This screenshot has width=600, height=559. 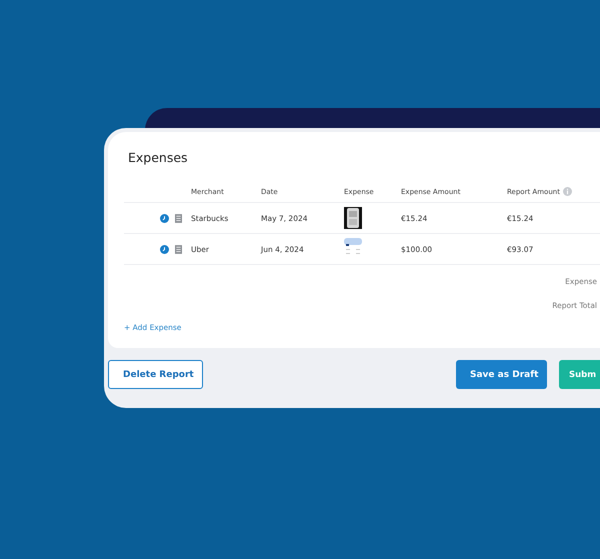 I want to click on submit-button: Subm, so click(x=579, y=374).